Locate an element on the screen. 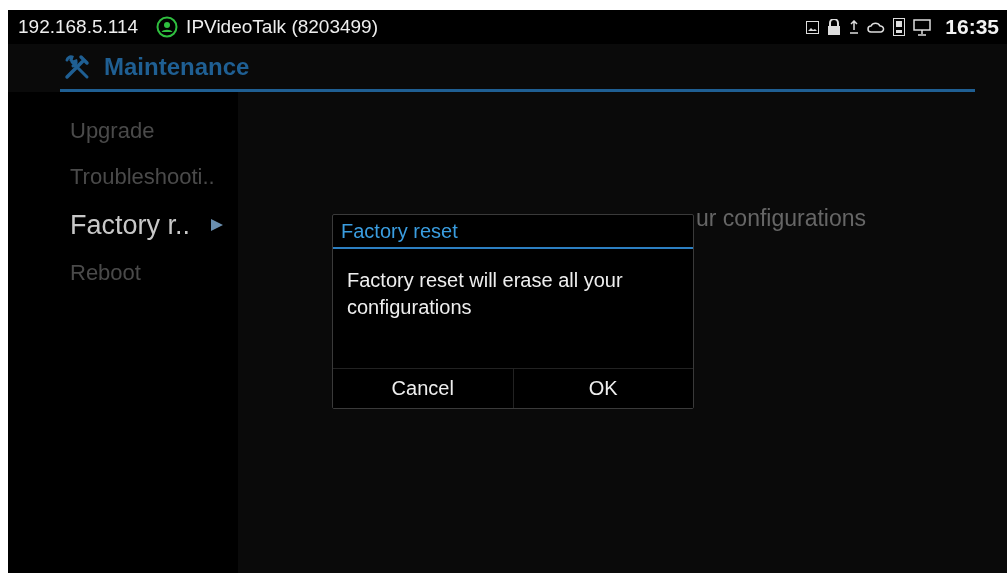  dialog-message: Factory reset will erase all your configurations is located at coordinates (485, 294).